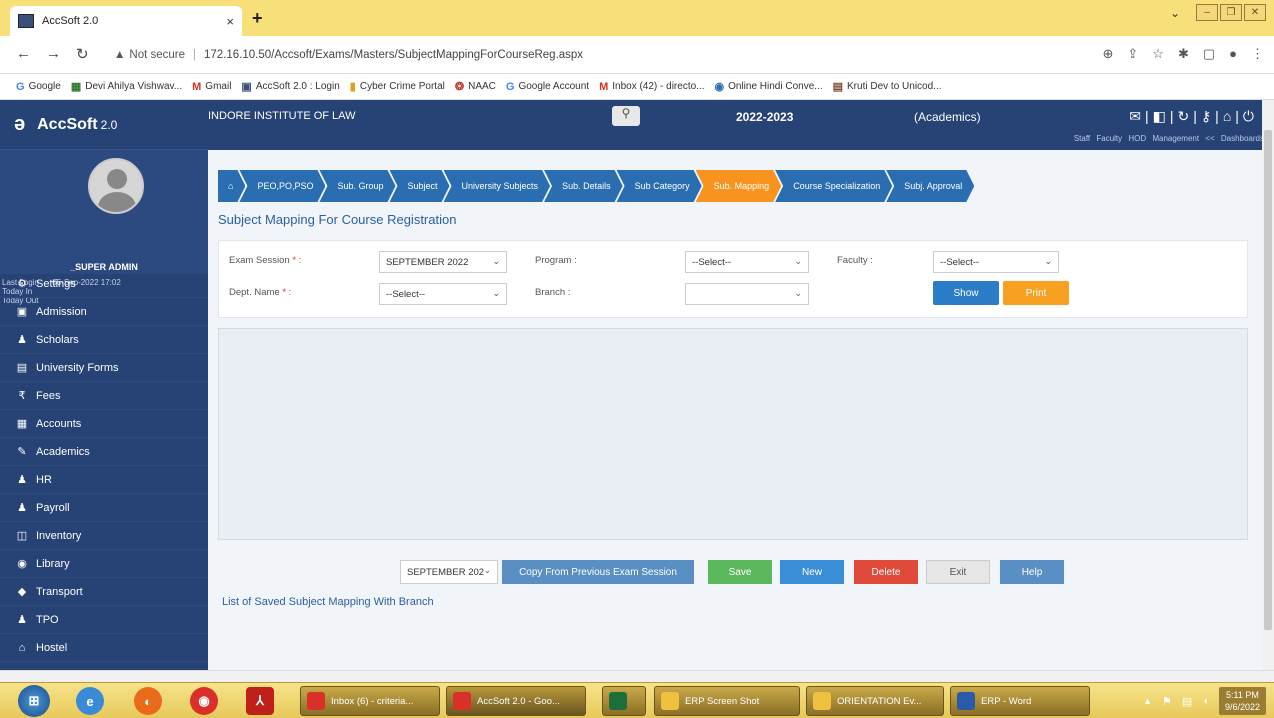  Describe the element at coordinates (1158, 54) in the screenshot. I see `bookmark-star-icon: ☆` at that location.